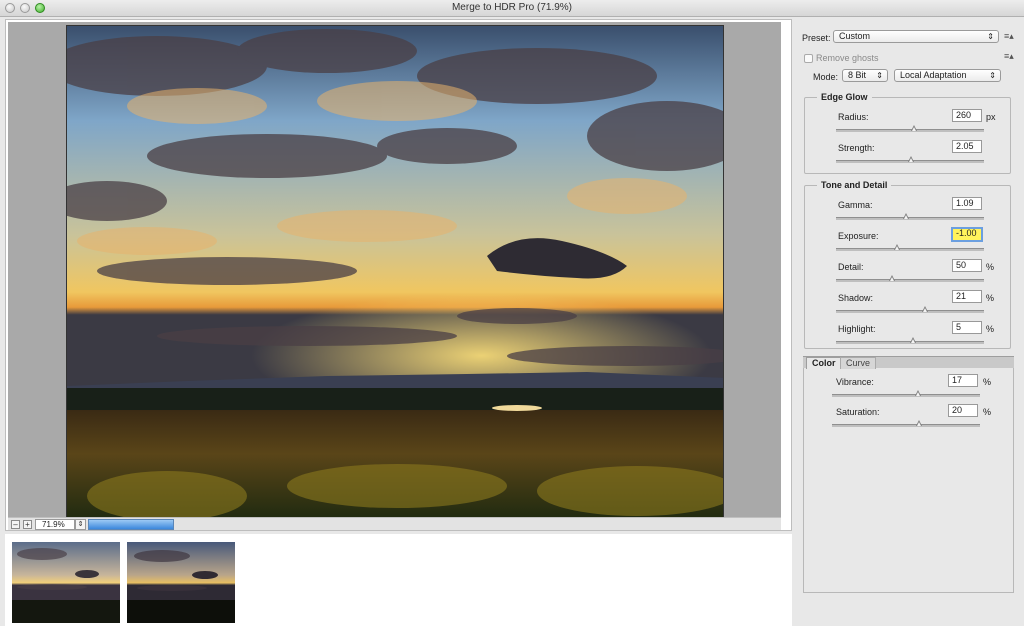 This screenshot has width=1024, height=626. I want to click on saturation-slider, so click(906, 423).